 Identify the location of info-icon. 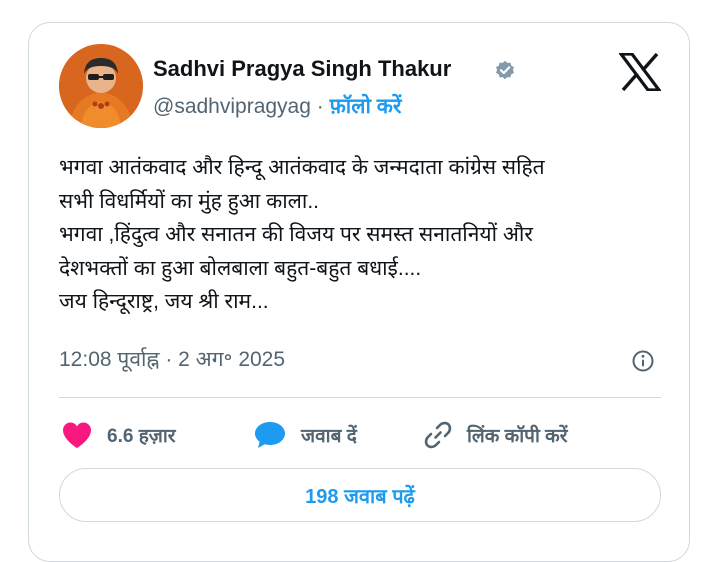
(643, 361).